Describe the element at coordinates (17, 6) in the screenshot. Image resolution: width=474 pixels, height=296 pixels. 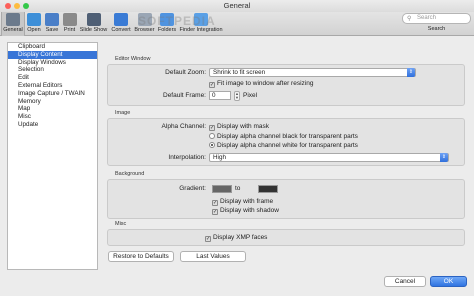
I see `minimize-window-button` at that location.